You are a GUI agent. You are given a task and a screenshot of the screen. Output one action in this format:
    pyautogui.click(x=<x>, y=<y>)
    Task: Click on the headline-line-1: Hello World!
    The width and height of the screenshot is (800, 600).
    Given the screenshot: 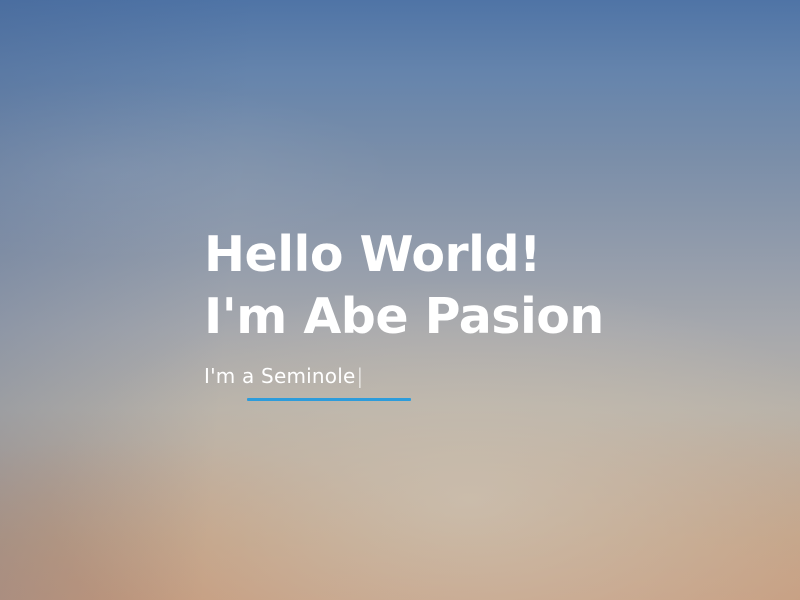 What is the action you would take?
    pyautogui.click(x=372, y=254)
    